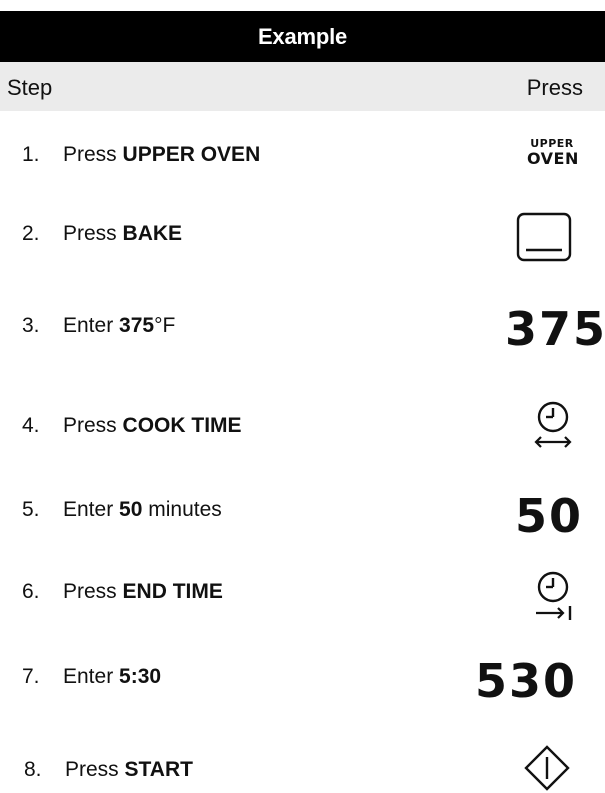  I want to click on step-4-text: 4. Press COOK TIME, so click(132, 426).